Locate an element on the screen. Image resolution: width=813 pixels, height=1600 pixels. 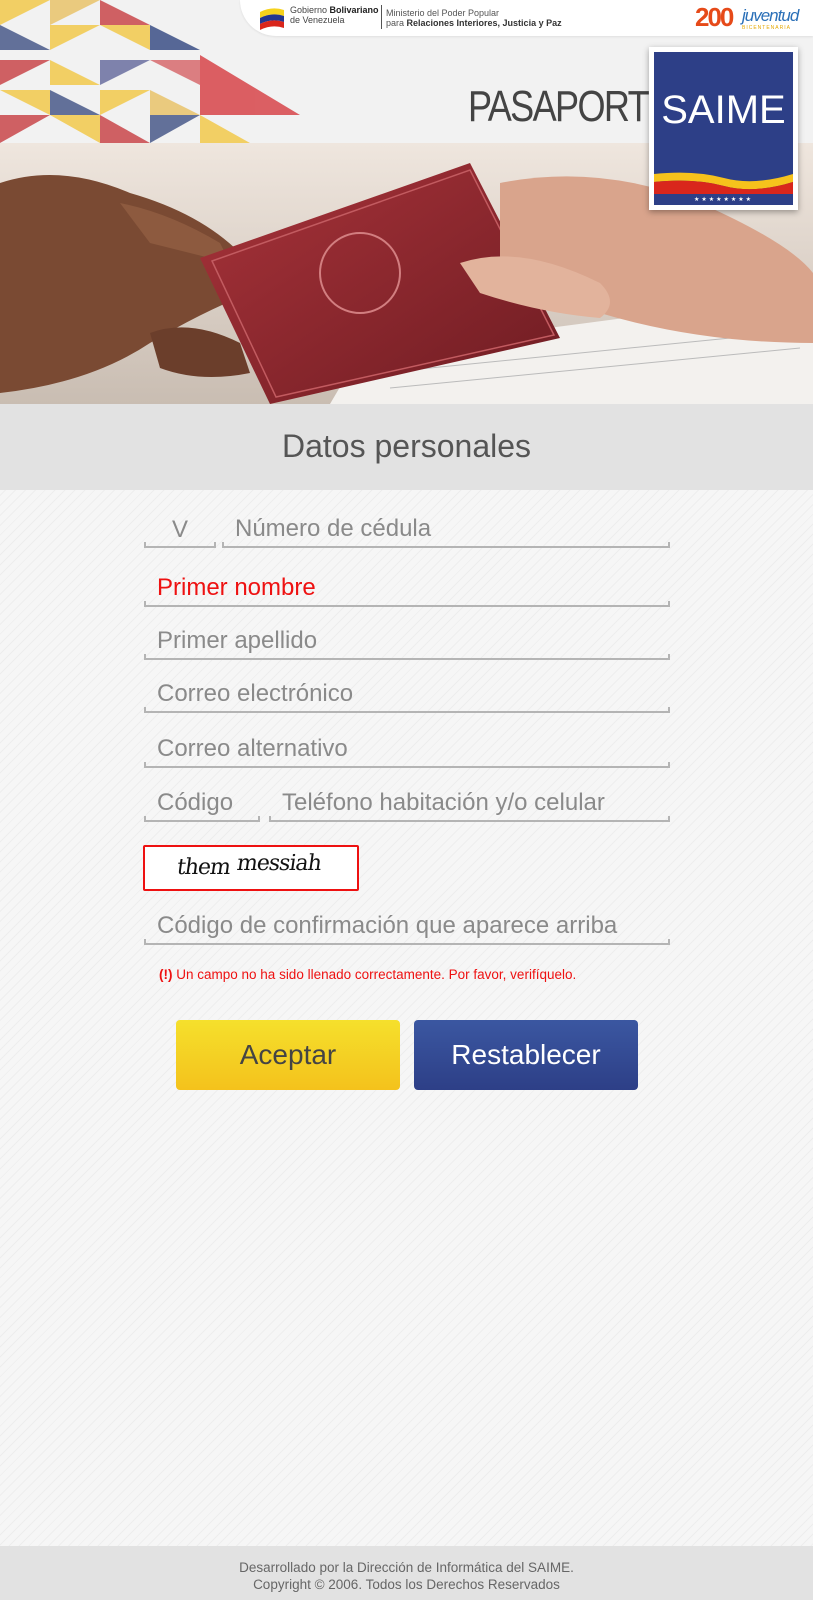
captcha-word-2: messiah is located at coordinates (279, 863).